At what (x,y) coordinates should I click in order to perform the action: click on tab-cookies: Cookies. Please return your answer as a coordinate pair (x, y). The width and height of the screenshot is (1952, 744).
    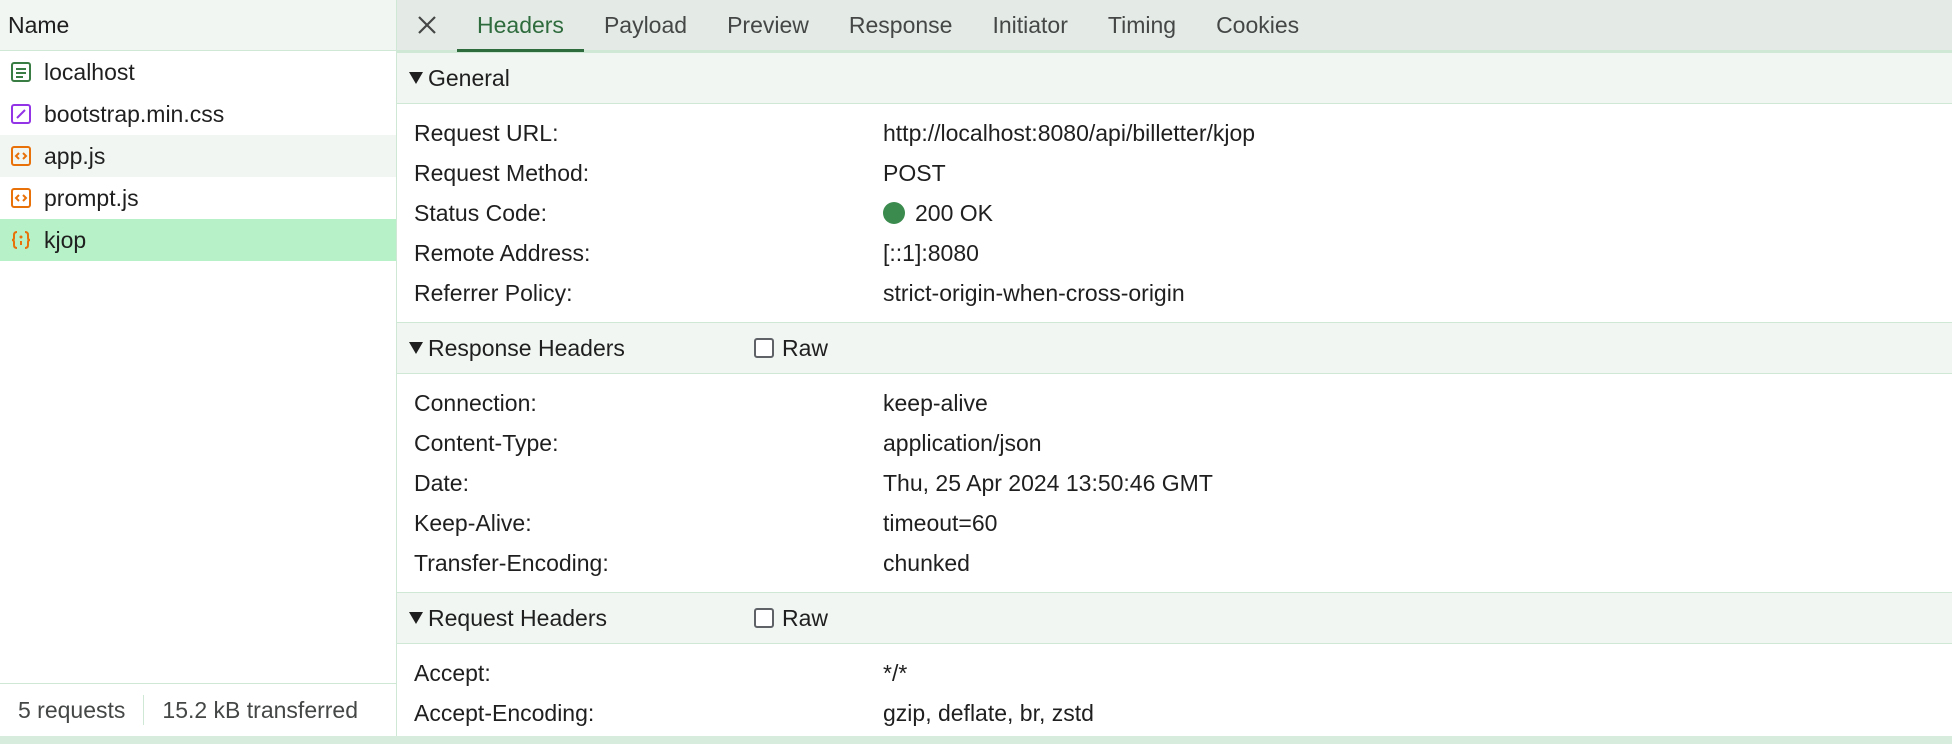
    Looking at the image, I should click on (1257, 25).